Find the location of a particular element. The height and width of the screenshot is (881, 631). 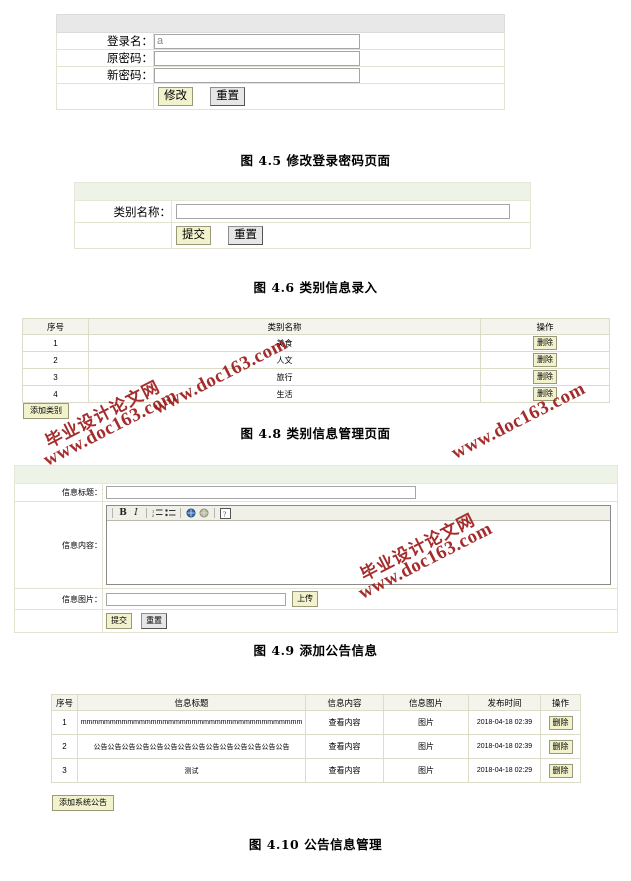

cell-index: 1 is located at coordinates (64, 722).